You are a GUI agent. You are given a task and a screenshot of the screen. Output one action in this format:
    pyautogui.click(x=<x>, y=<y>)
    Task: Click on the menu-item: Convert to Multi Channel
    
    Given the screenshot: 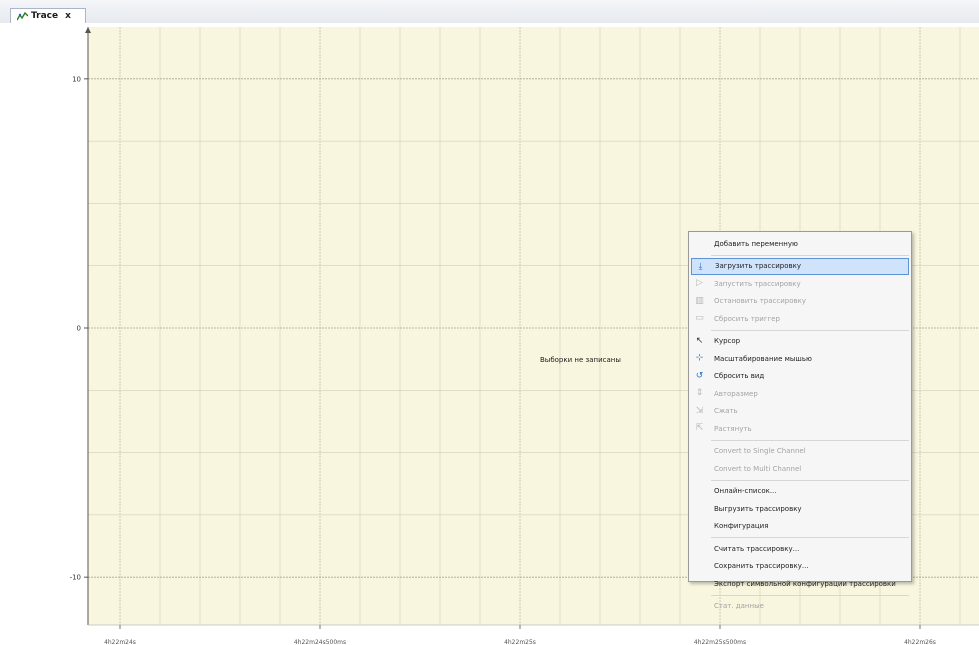 What is the action you would take?
    pyautogui.click(x=800, y=469)
    